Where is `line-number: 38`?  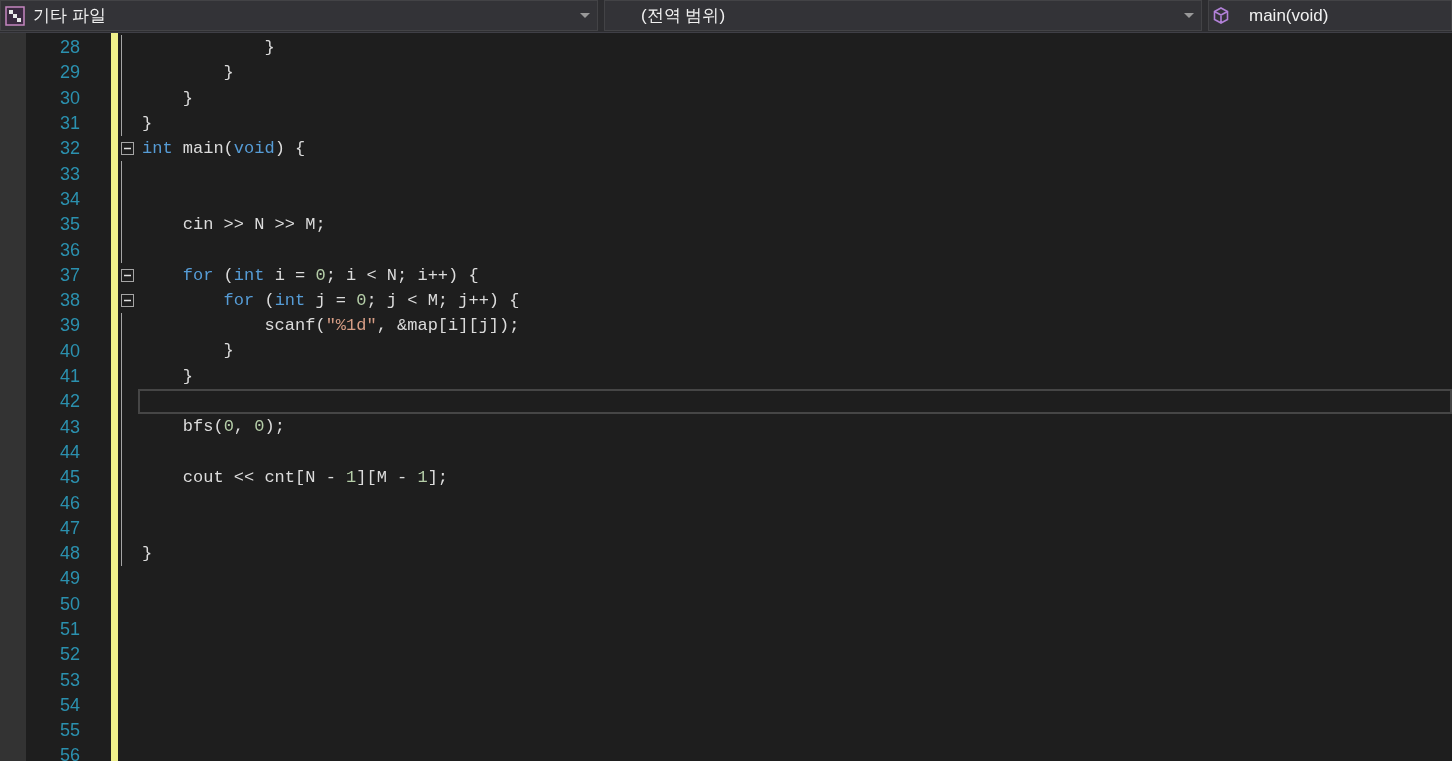 line-number: 38 is located at coordinates (69, 301).